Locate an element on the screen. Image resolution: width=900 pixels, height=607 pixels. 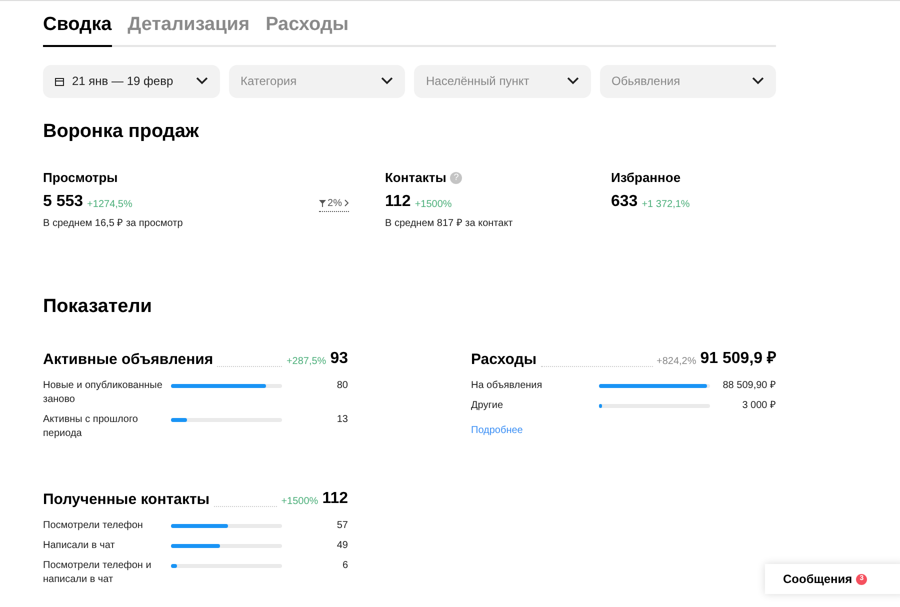
calendar-icon is located at coordinates (59, 81).